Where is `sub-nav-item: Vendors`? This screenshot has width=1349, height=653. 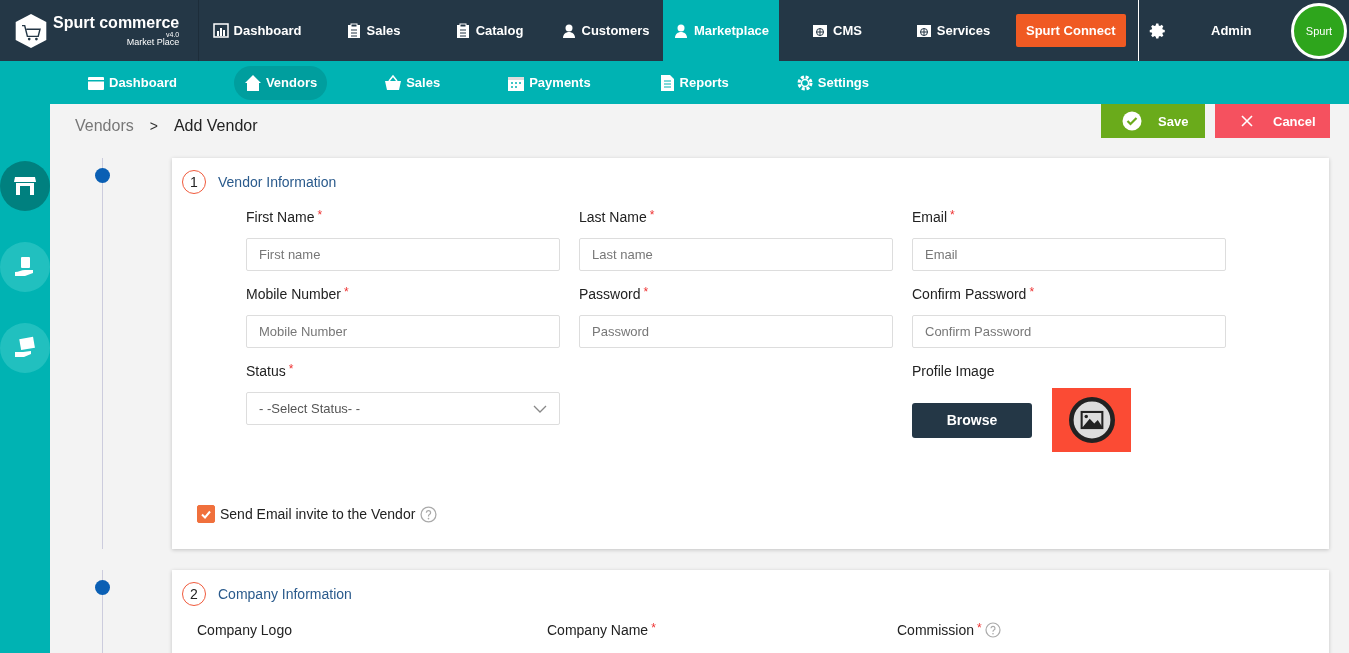
sub-nav-item: Vendors is located at coordinates (280, 82).